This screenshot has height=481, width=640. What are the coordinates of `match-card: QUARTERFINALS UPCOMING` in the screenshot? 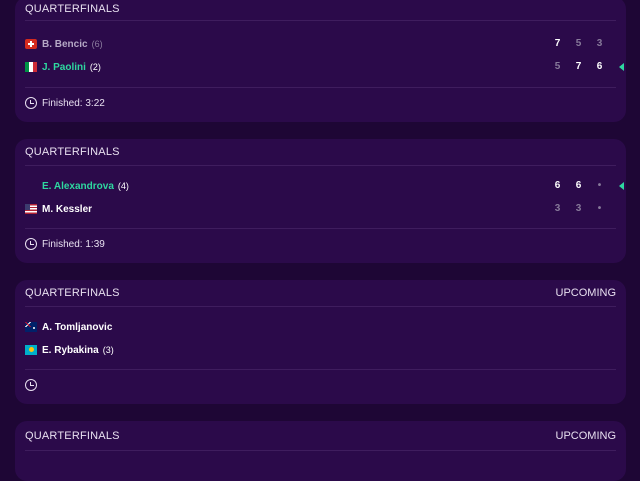 It's located at (320, 451).